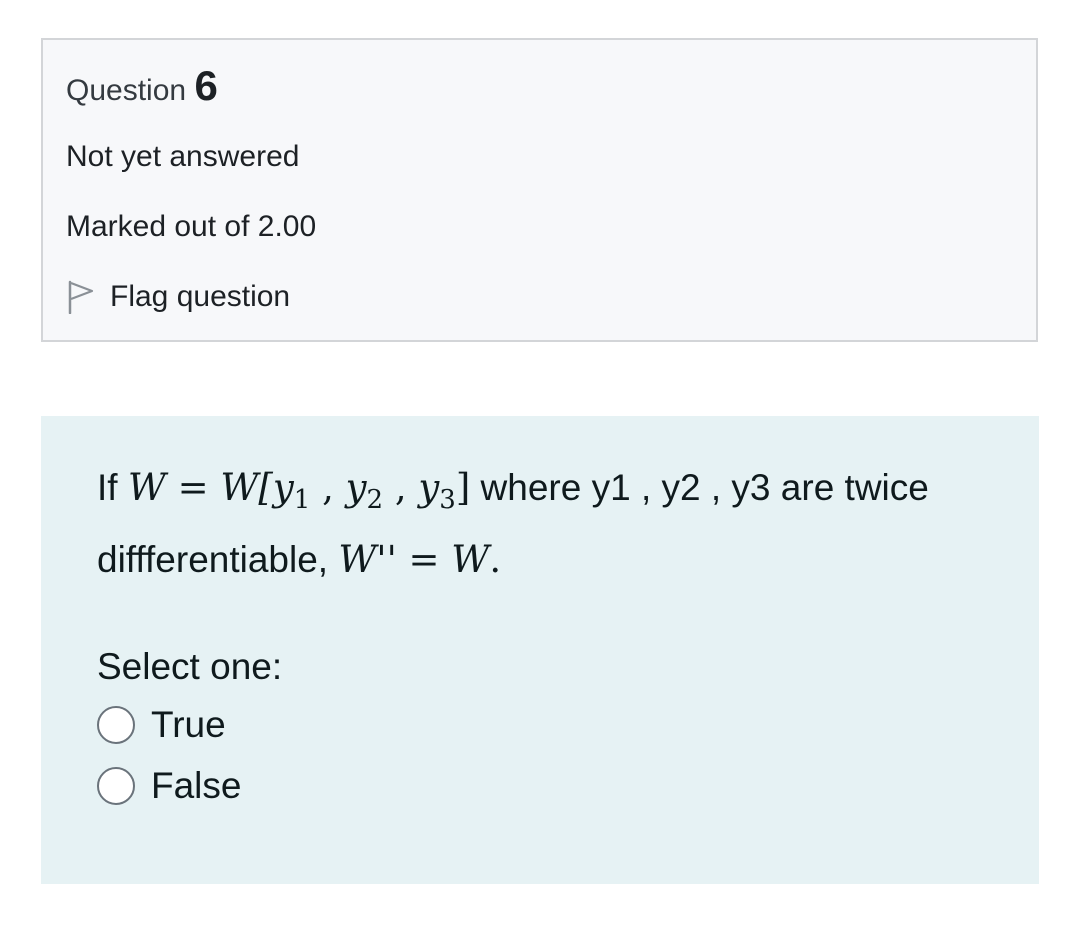  What do you see at coordinates (112, 487) in the screenshot?
I see `question-intro: If` at bounding box center [112, 487].